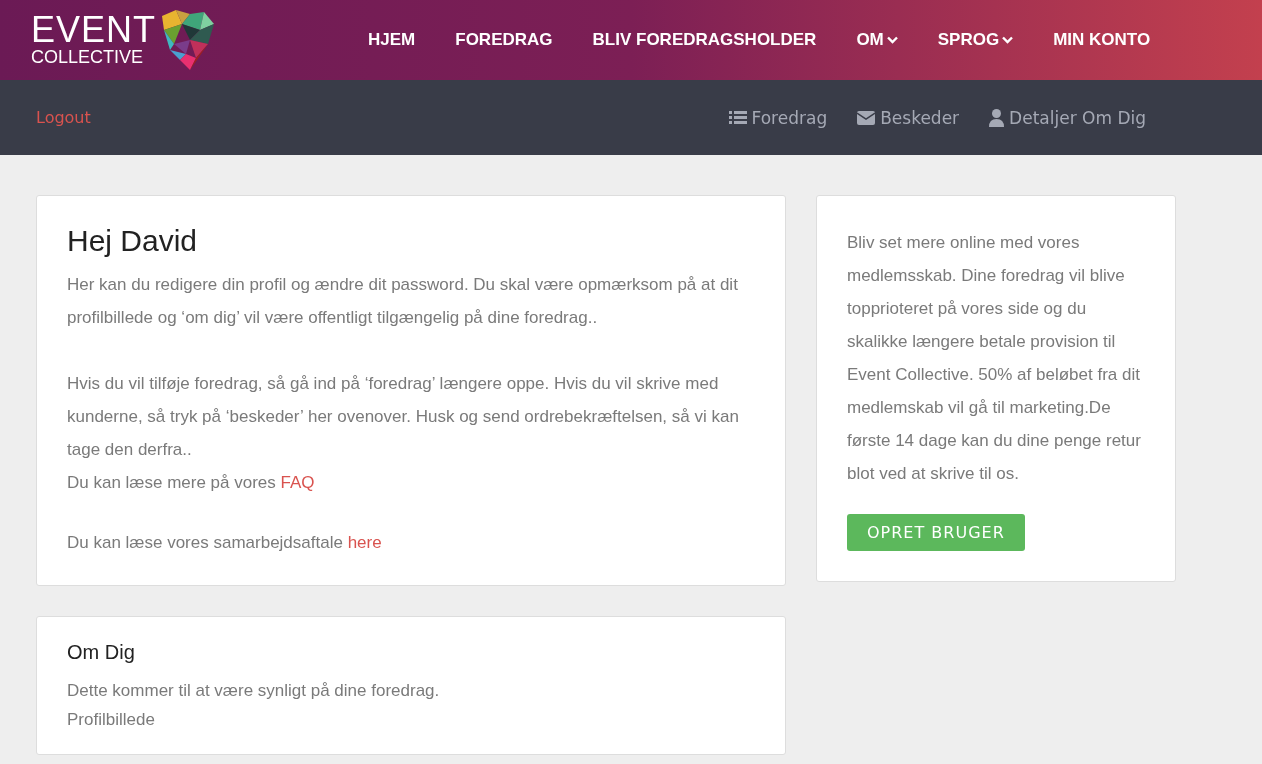 This screenshot has width=1262, height=764. What do you see at coordinates (364, 542) in the screenshot?
I see `agreement-link: here` at bounding box center [364, 542].